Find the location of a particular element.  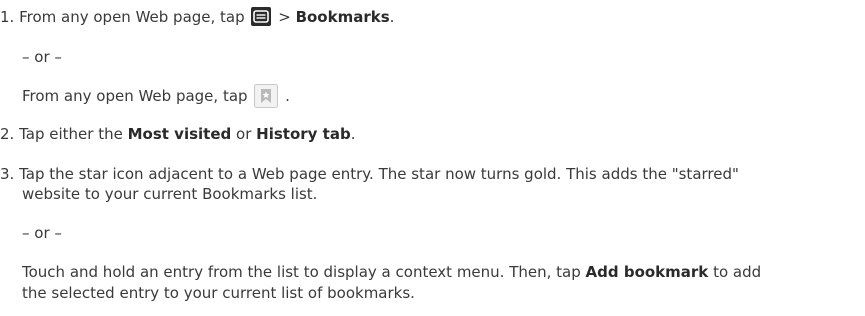

step-text: Tap either the is located at coordinates (71, 134).